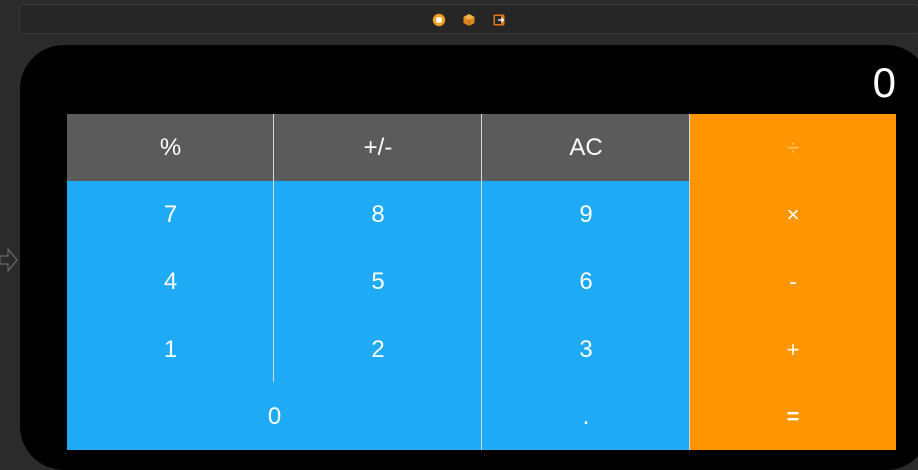  Describe the element at coordinates (586, 214) in the screenshot. I see `digit-9-button: 9` at that location.